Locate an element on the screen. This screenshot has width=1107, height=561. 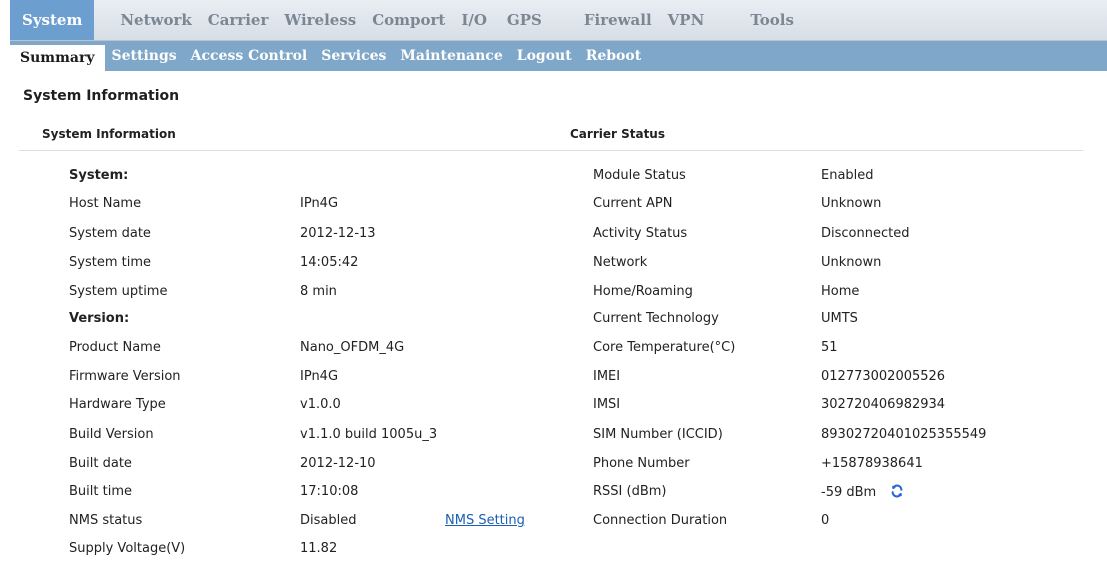
carrier-row: IMEI 012773002005526 is located at coordinates (553, 379).